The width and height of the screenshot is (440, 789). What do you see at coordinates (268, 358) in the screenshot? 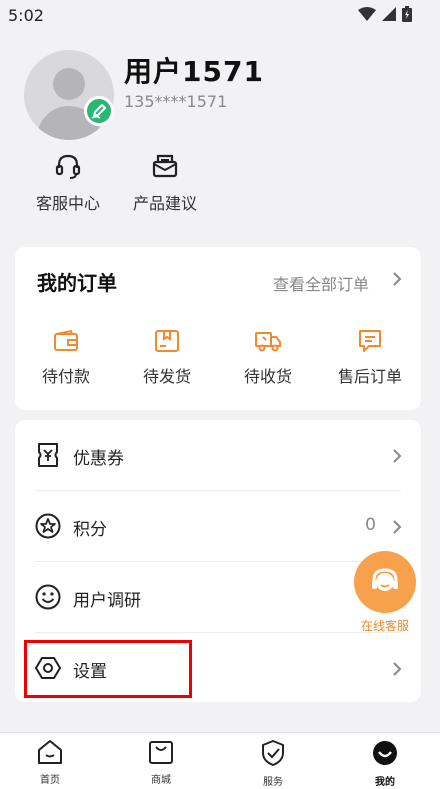
I see `order-pending-receipt: 待收货` at bounding box center [268, 358].